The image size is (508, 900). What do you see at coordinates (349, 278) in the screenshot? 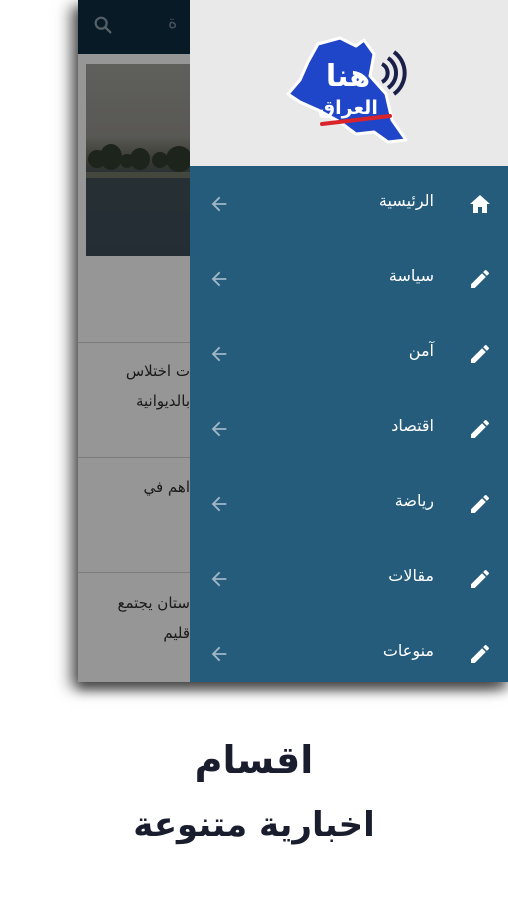
I see `drawer-item-politics: سياسة` at bounding box center [349, 278].